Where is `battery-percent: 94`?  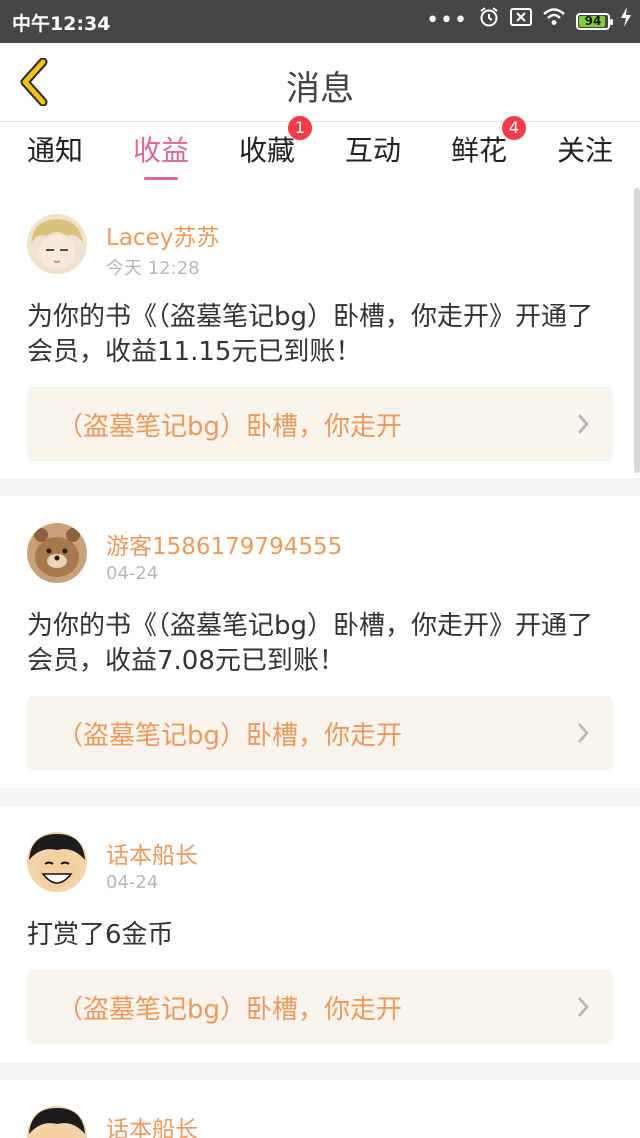
battery-percent: 94 is located at coordinates (593, 20).